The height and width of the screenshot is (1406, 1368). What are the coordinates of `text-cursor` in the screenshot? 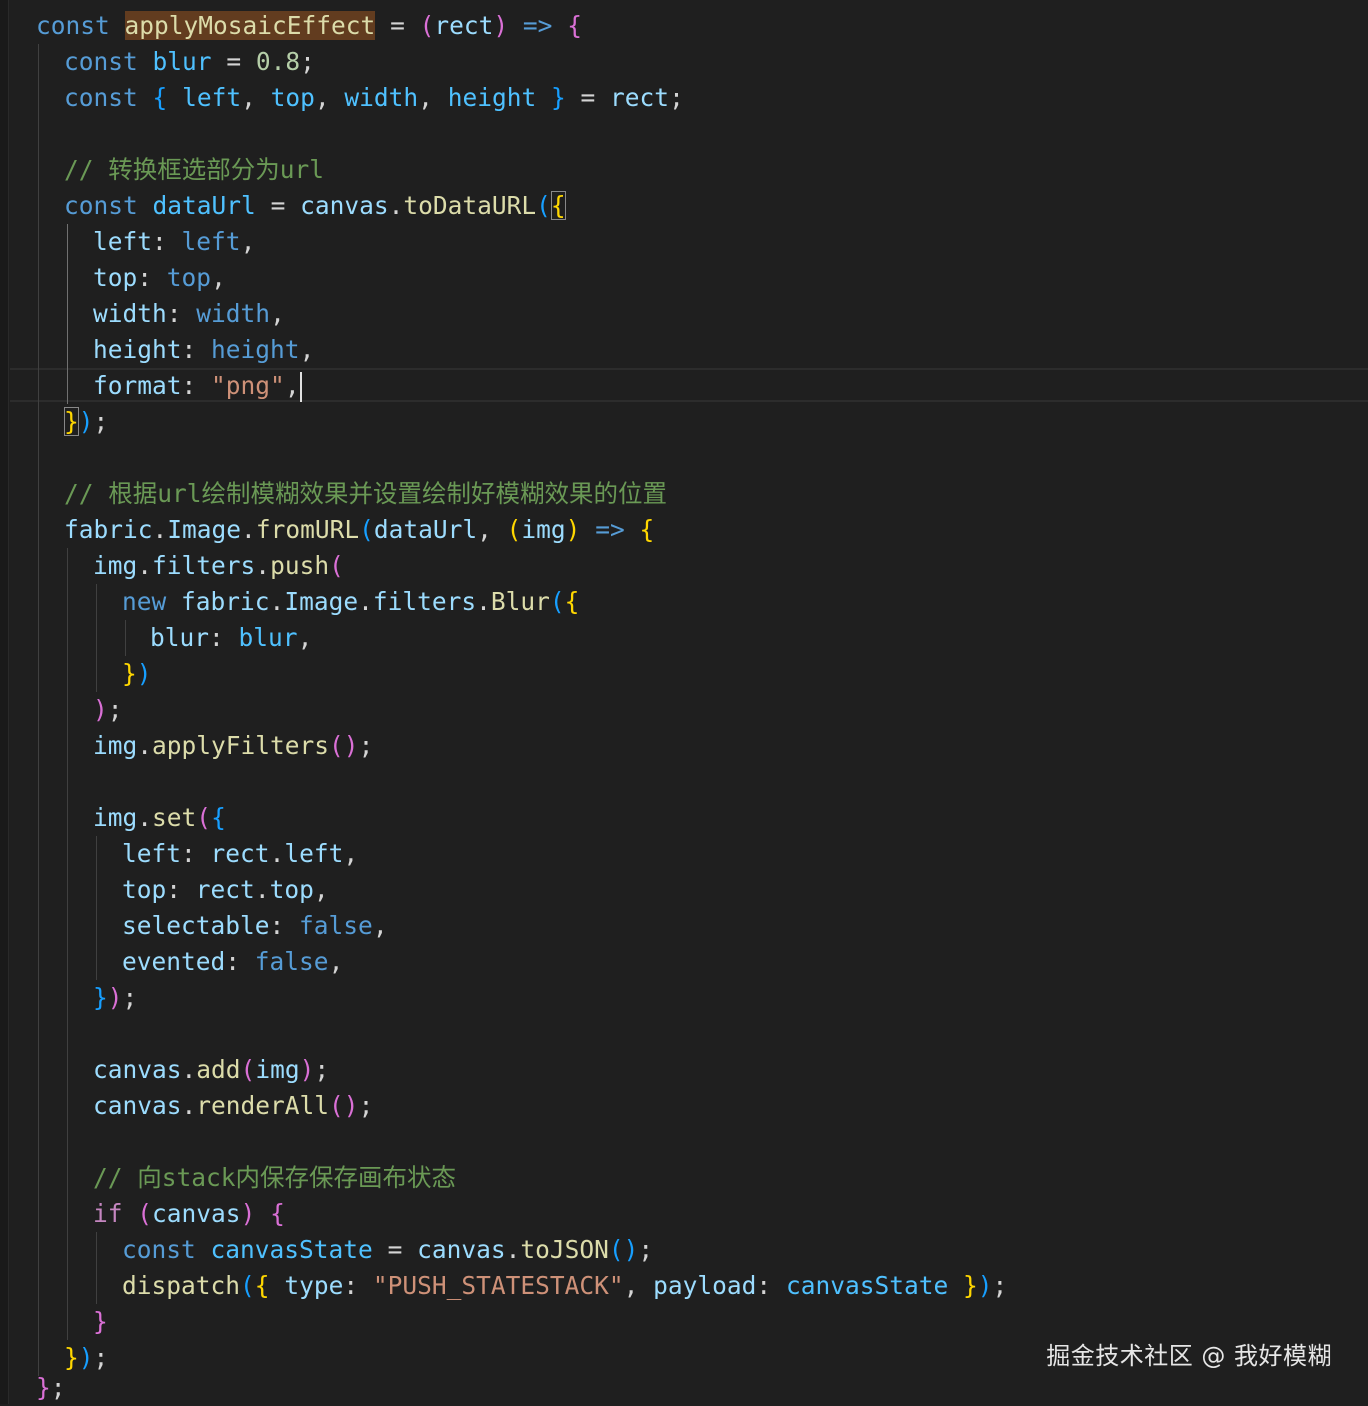 It's located at (300, 387).